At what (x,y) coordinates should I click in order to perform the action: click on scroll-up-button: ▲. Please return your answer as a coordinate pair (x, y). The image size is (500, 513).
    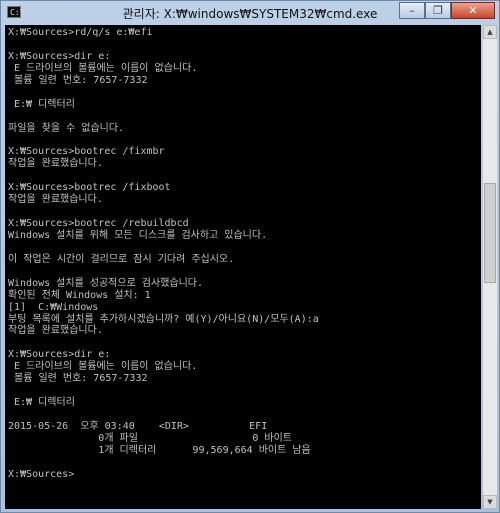
    Looking at the image, I should click on (490, 32).